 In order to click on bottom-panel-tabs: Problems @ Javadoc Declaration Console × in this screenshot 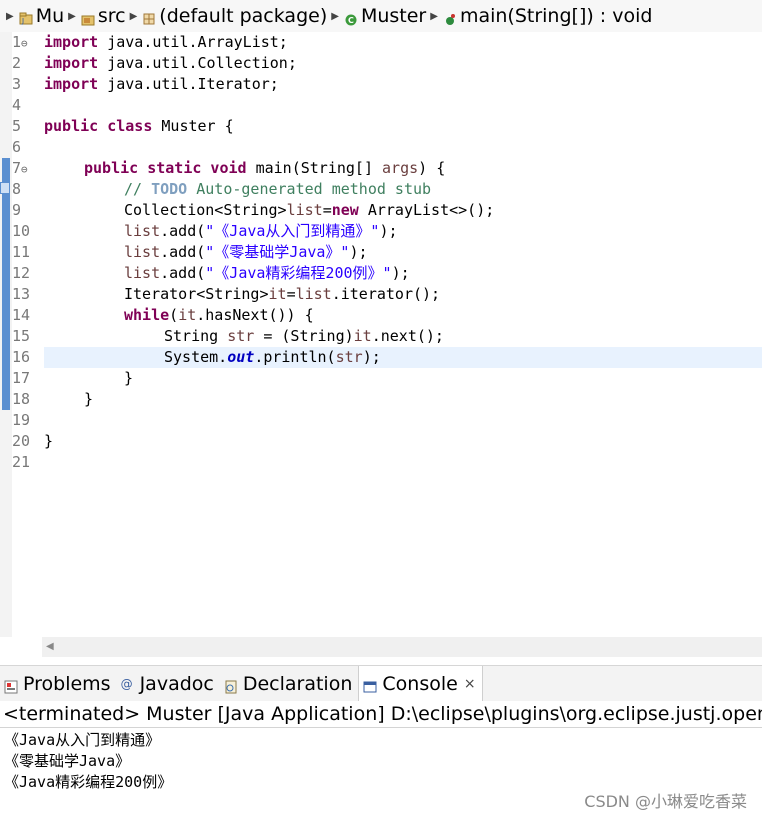, I will do `click(381, 683)`.